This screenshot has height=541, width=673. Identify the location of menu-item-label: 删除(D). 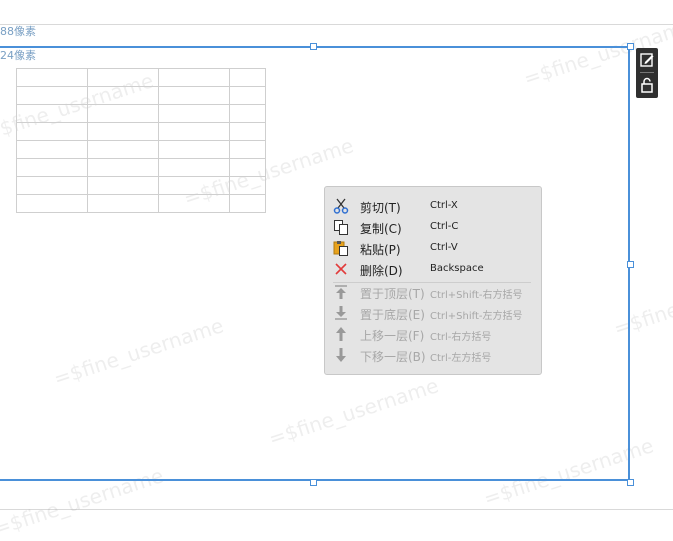
(381, 271).